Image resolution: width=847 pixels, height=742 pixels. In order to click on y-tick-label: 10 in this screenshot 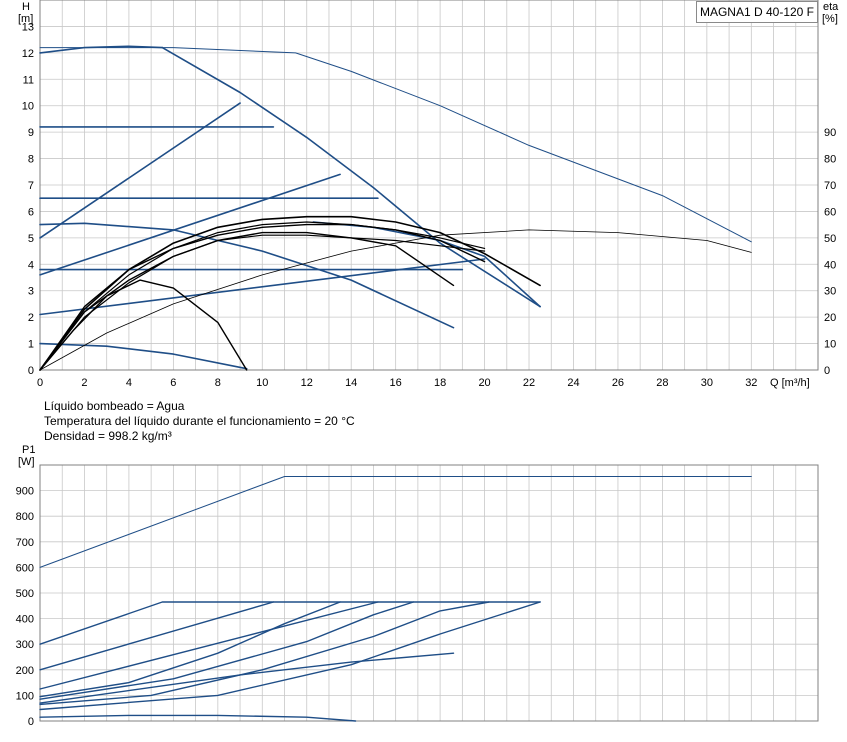, I will do `click(28, 107)`.